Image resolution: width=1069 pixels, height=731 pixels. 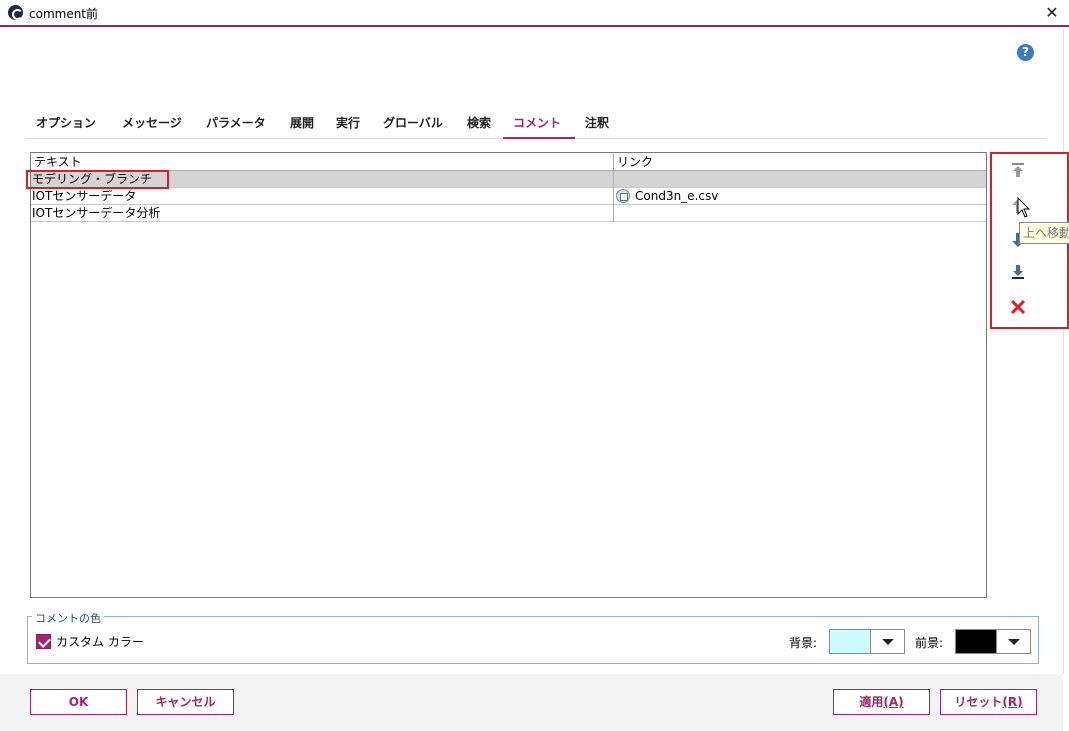 I want to click on apply-button: 適用(A), so click(x=881, y=702).